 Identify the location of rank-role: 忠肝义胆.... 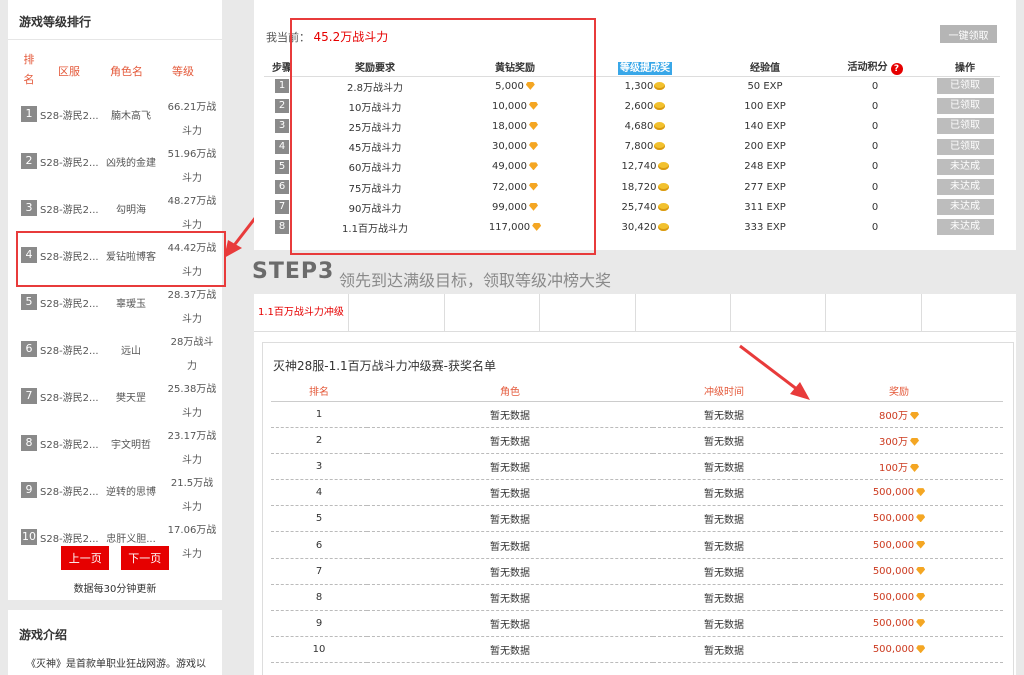
(131, 539).